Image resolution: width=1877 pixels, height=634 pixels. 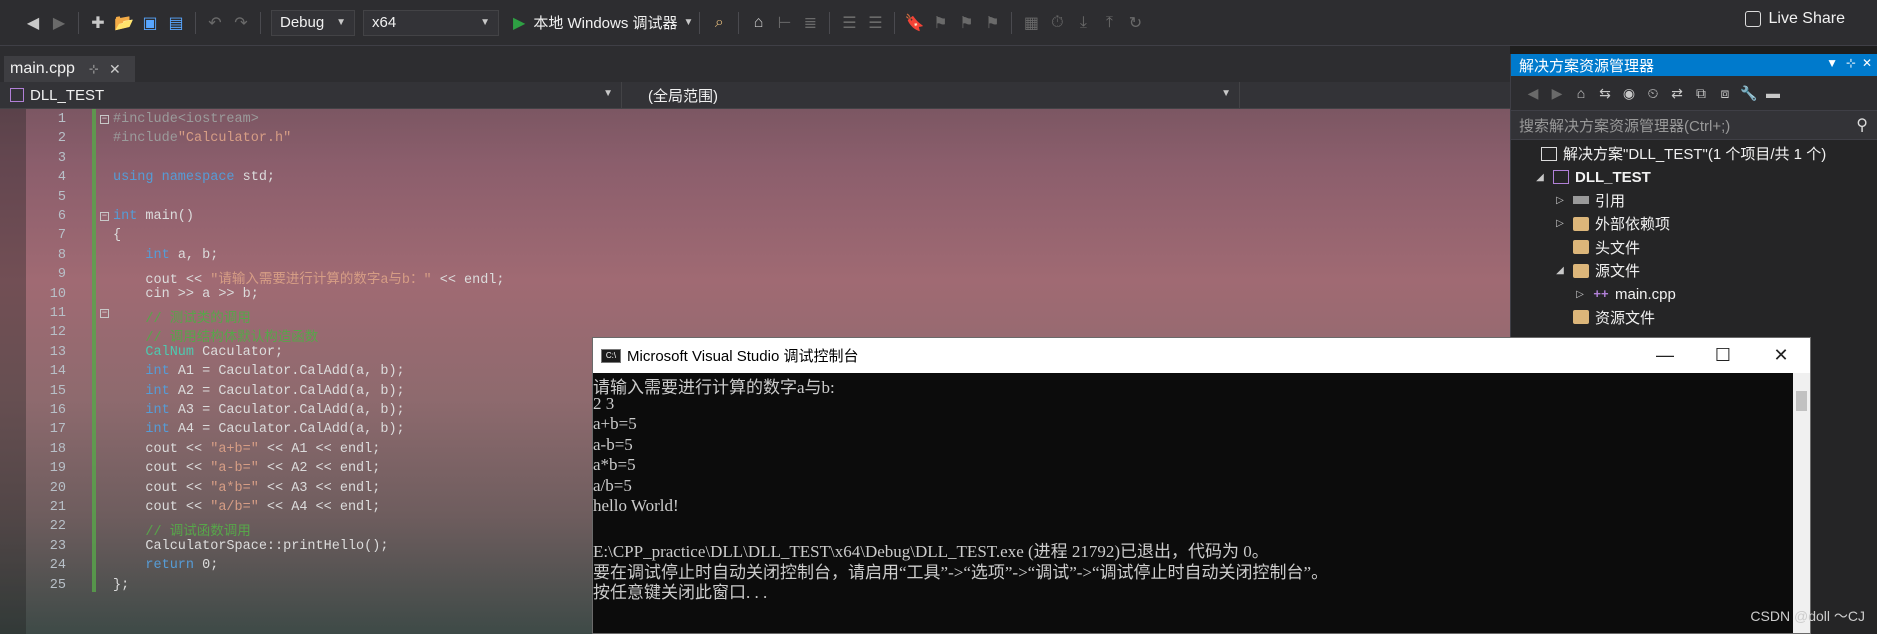 I want to click on find-icon: ⌕, so click(x=719, y=23).